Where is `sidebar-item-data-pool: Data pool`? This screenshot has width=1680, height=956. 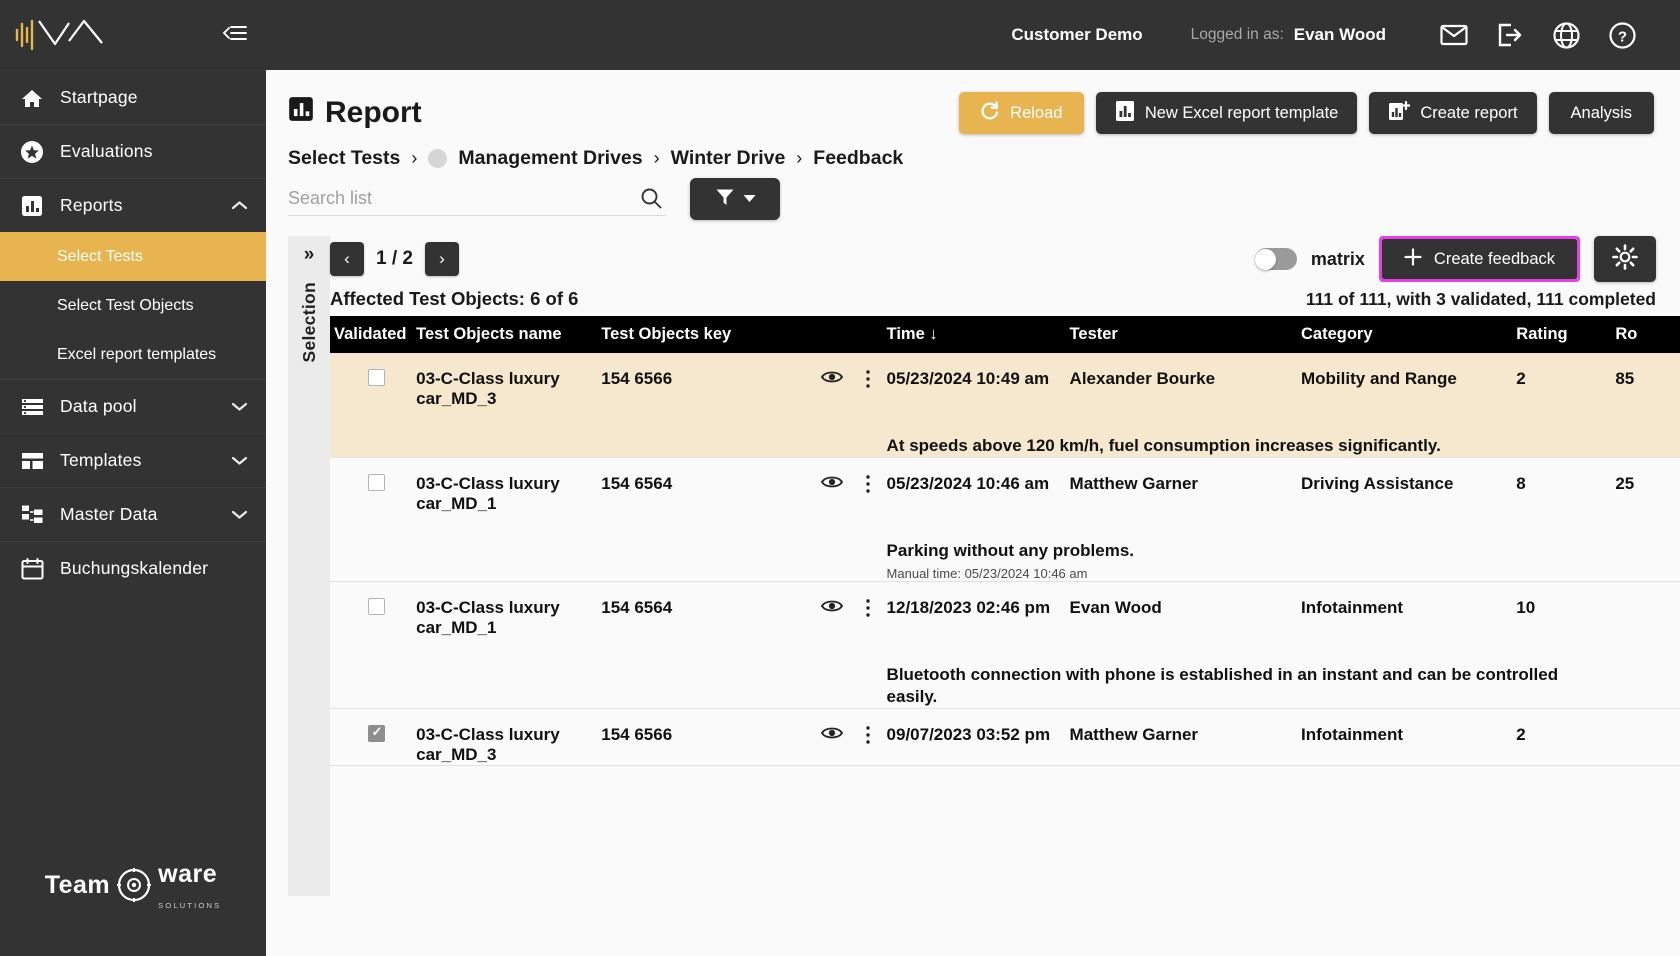 sidebar-item-data-pool: Data pool is located at coordinates (133, 406).